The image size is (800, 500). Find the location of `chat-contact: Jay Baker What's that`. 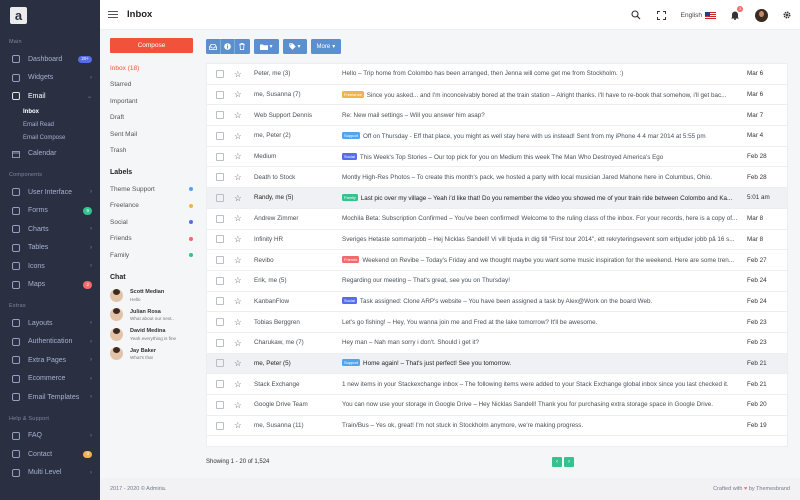

chat-contact: Jay Baker What's that is located at coordinates (152, 354).